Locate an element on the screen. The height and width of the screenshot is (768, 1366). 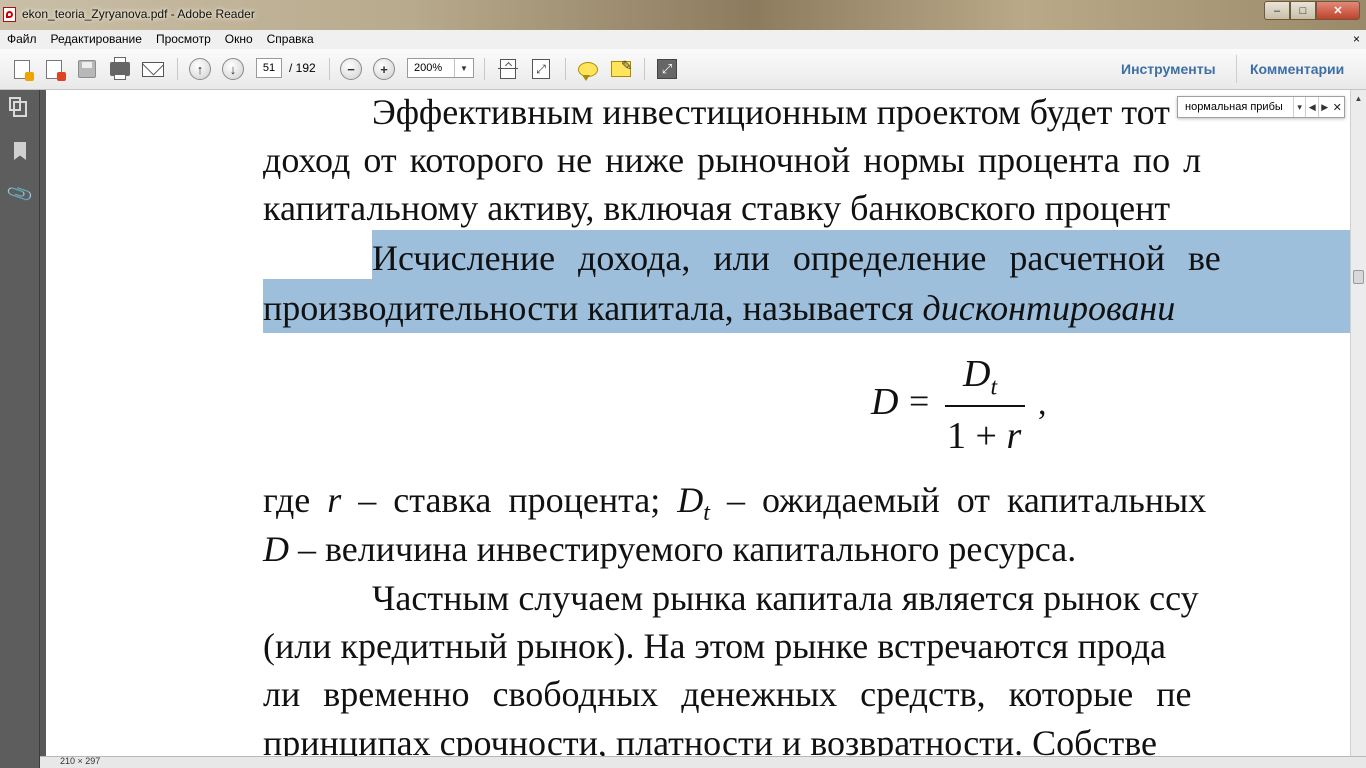
formula-den-const: 1 + is located at coordinates (972, 436).